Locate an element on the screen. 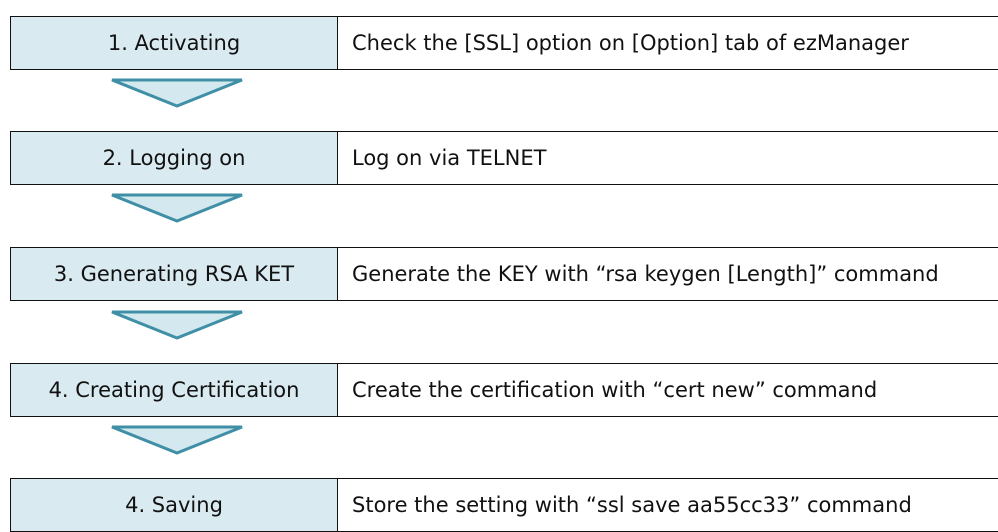  step-2-label: 2. Logging on is located at coordinates (174, 158).